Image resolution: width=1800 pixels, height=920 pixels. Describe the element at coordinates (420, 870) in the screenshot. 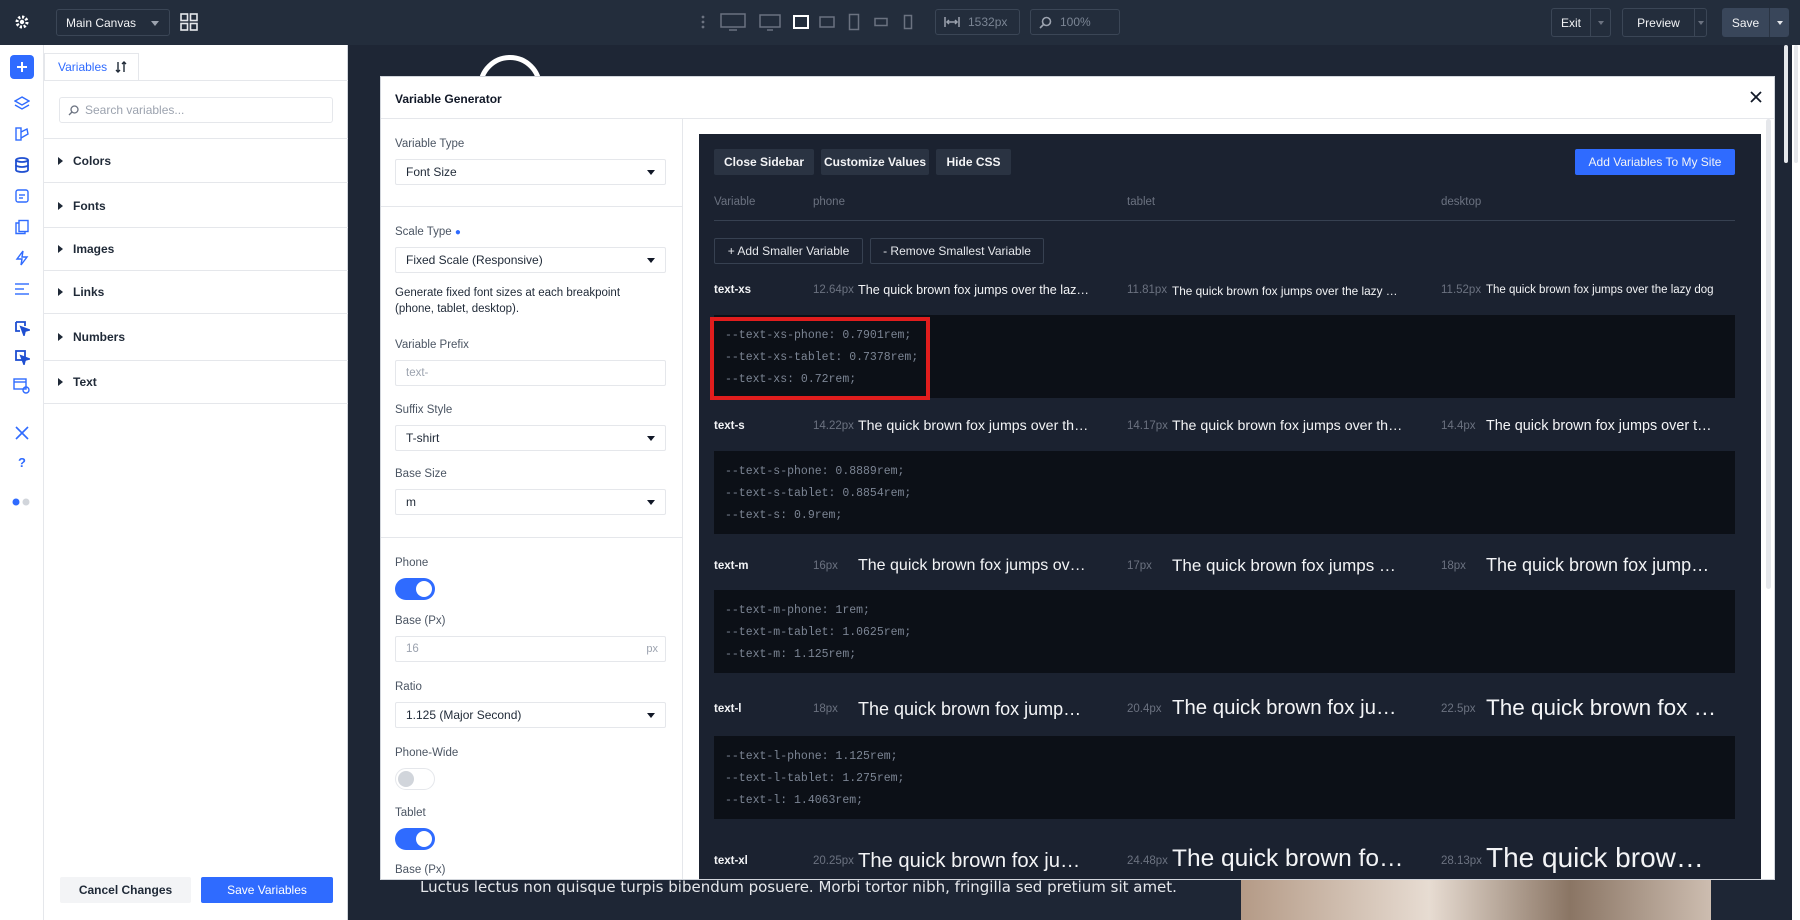

I see `tablet-base-px-label: Base (Px)` at that location.